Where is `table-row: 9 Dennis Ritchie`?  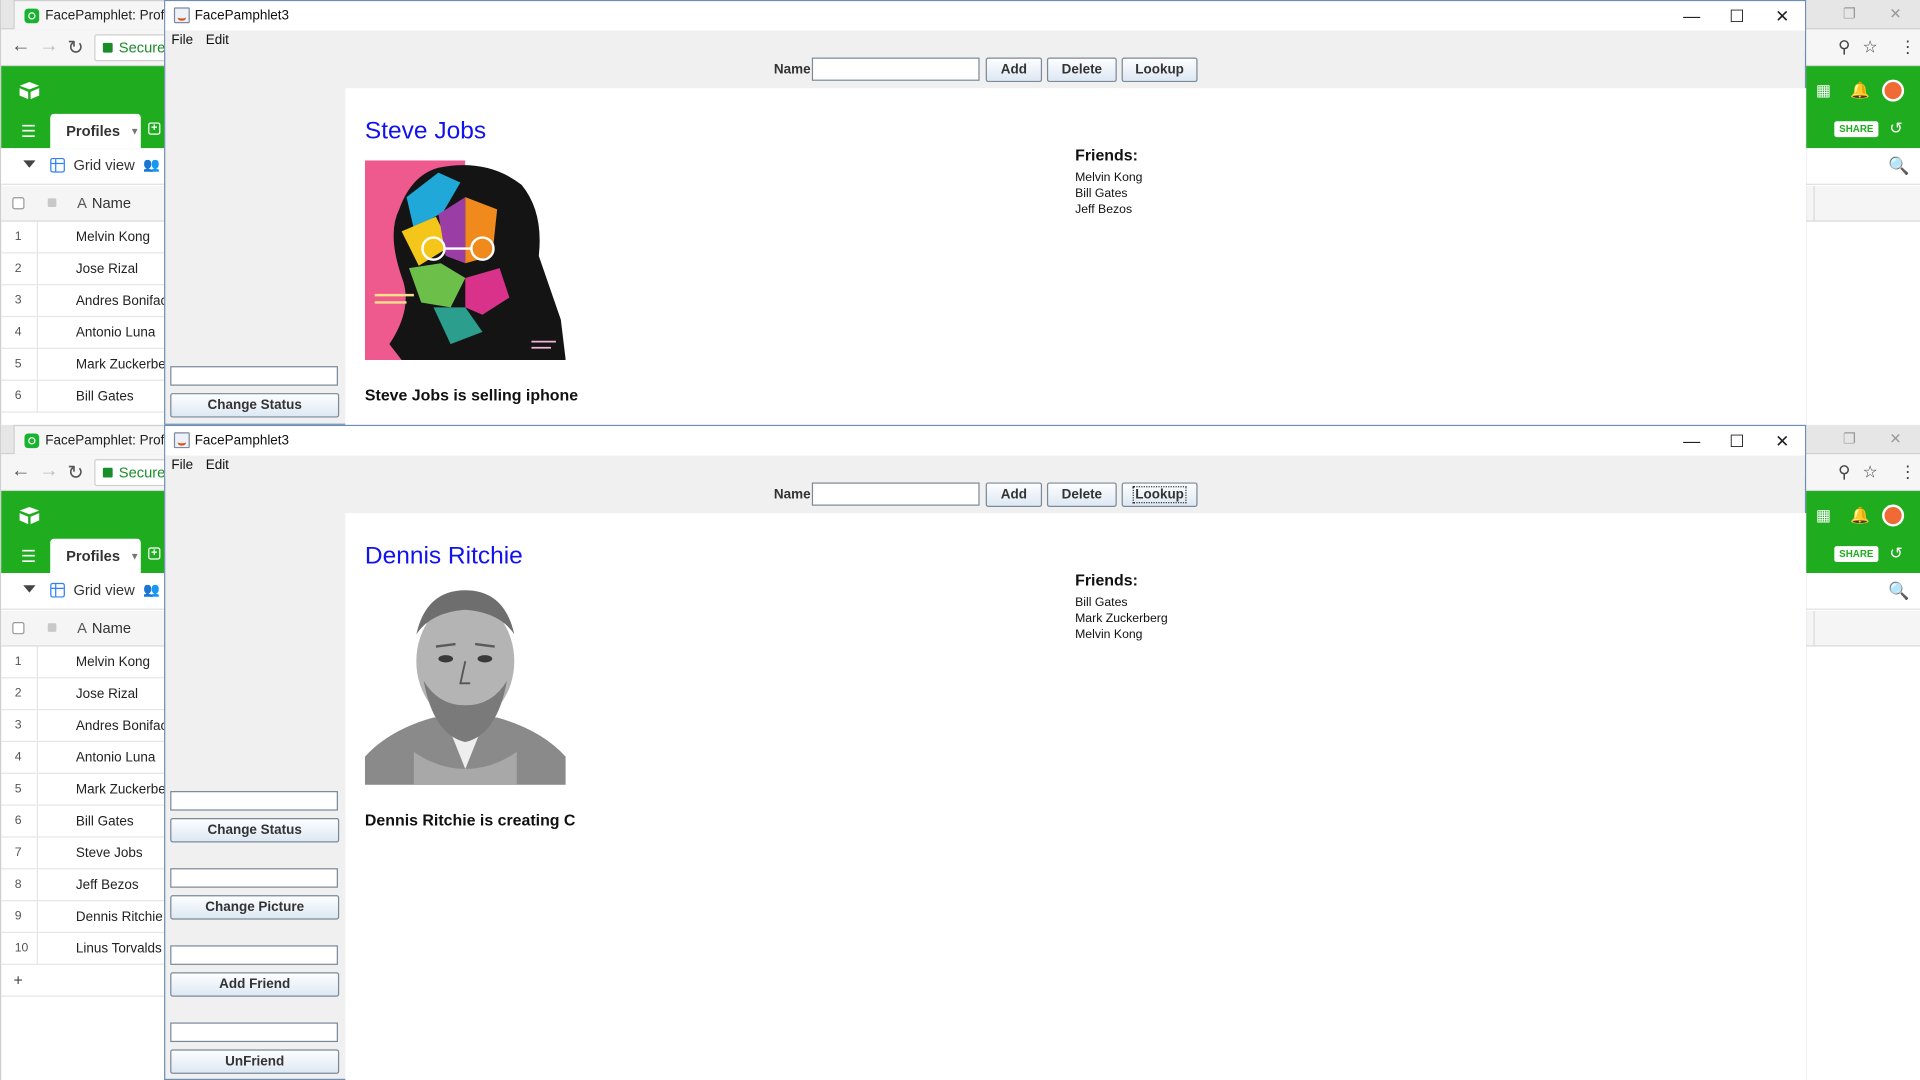 table-row: 9 Dennis Ritchie is located at coordinates (84, 917).